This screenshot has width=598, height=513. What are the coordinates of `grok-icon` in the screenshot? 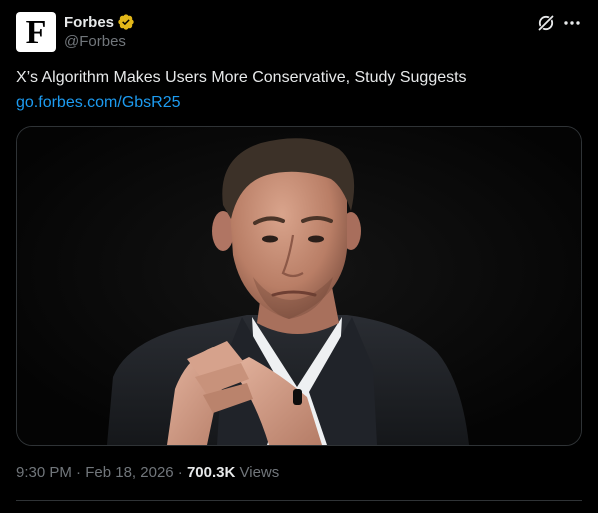 It's located at (546, 23).